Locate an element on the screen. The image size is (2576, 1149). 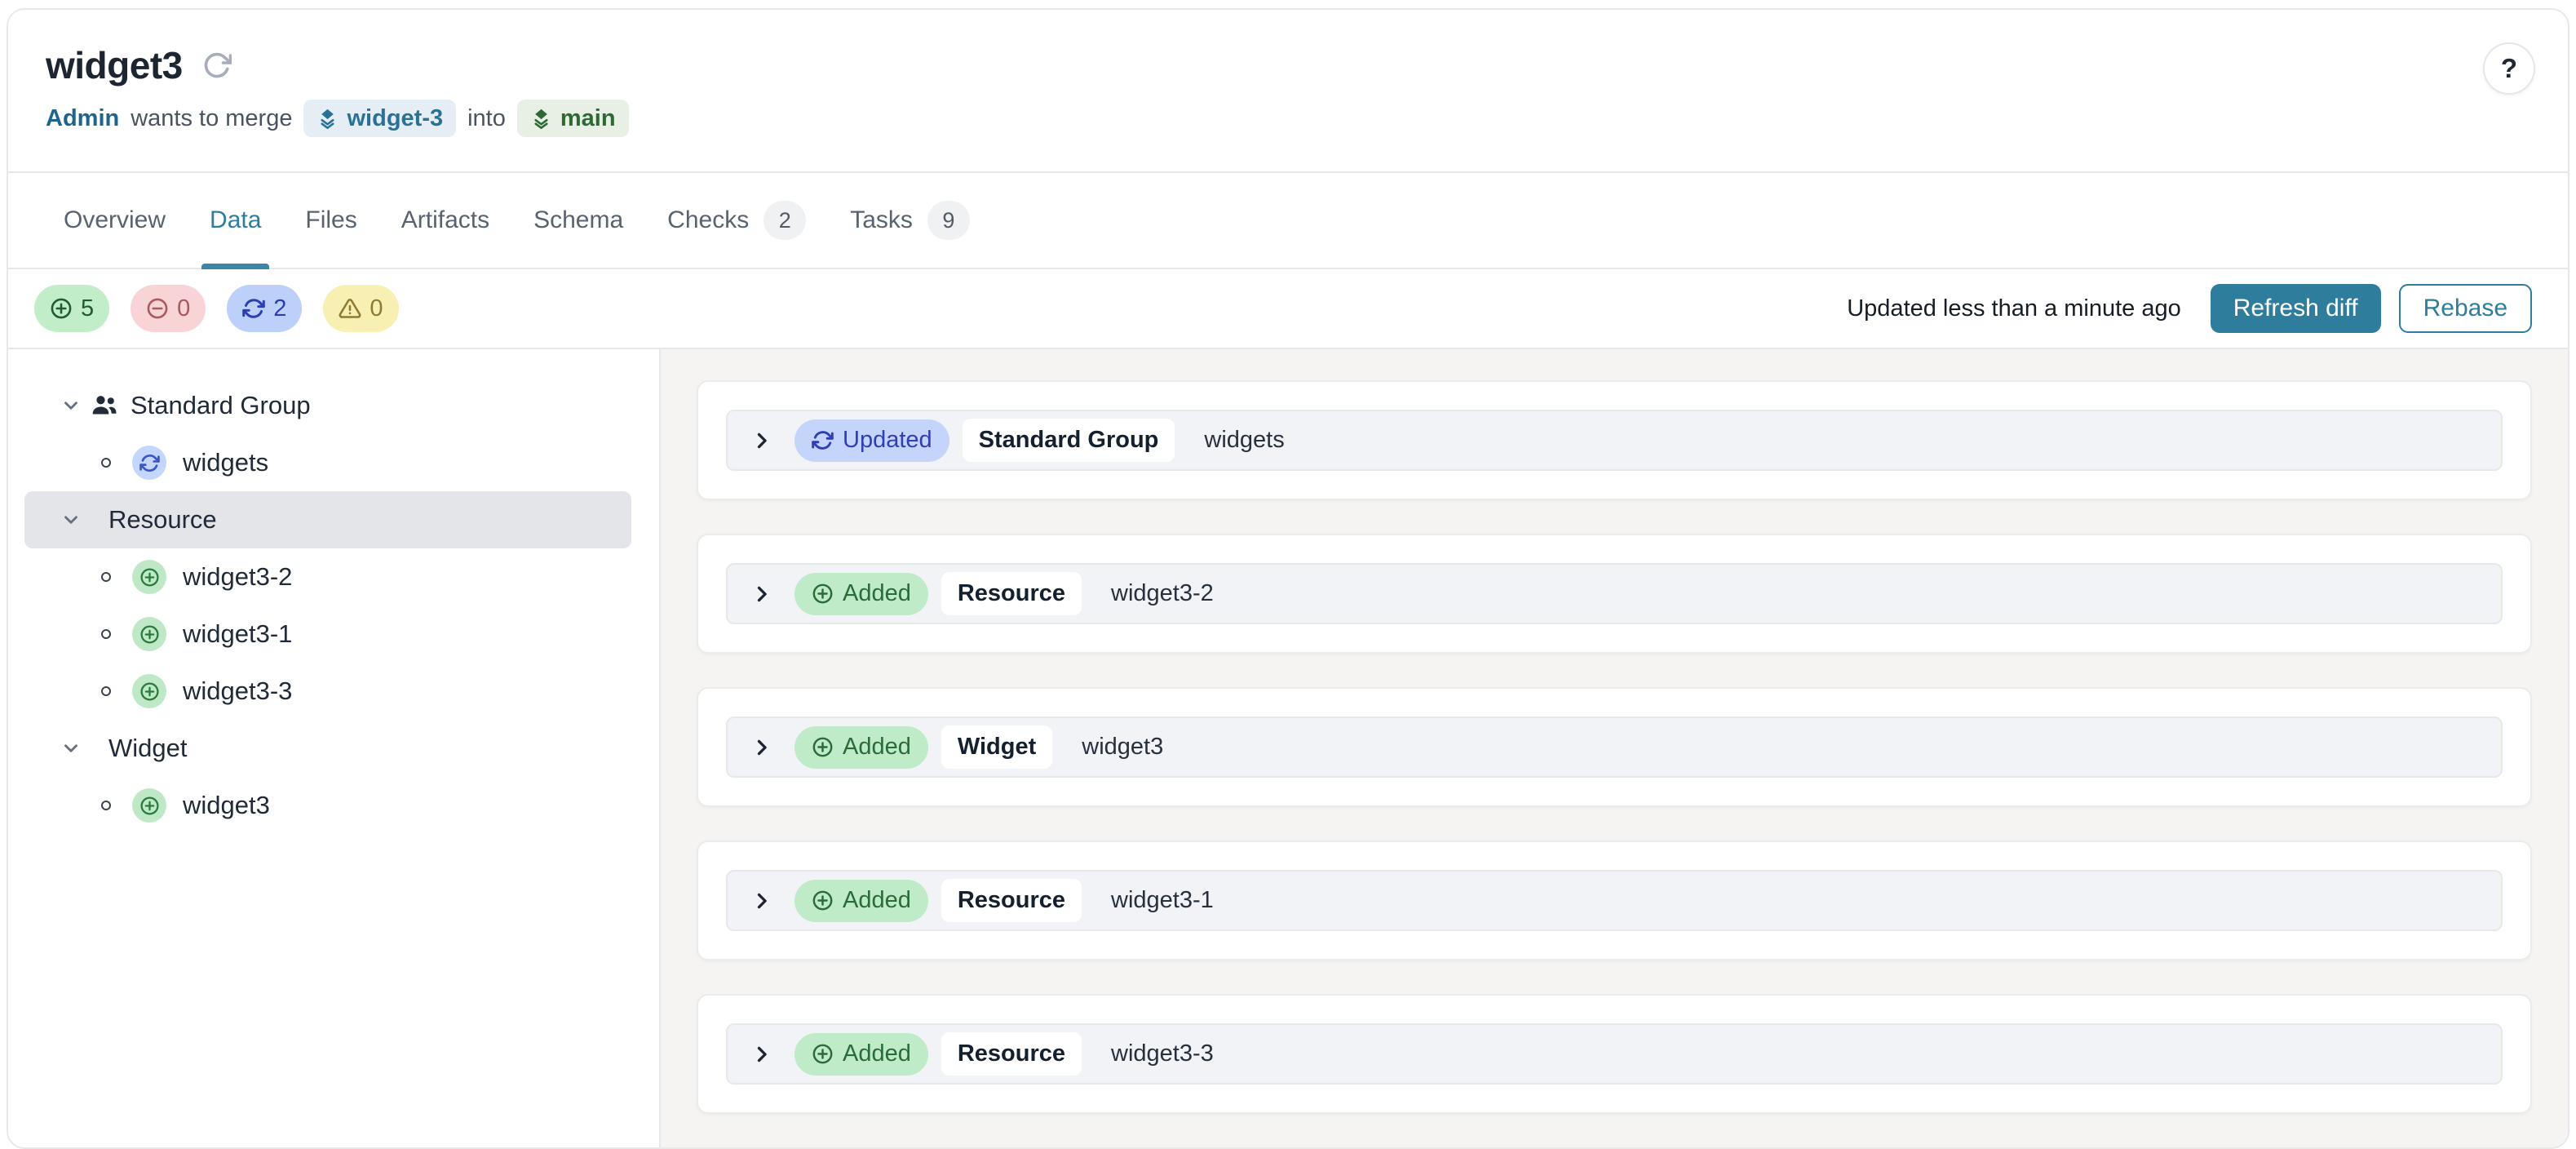
tab-data: Data is located at coordinates (235, 221).